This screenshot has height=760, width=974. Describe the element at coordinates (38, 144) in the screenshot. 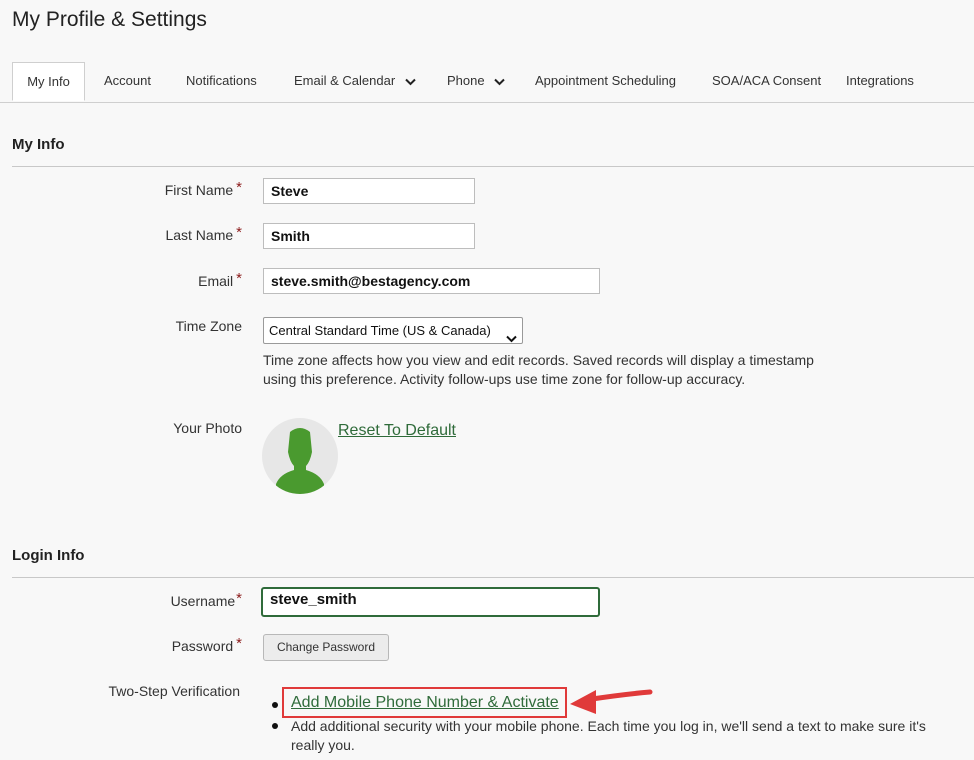

I see `section-title-my-info: My Info` at that location.